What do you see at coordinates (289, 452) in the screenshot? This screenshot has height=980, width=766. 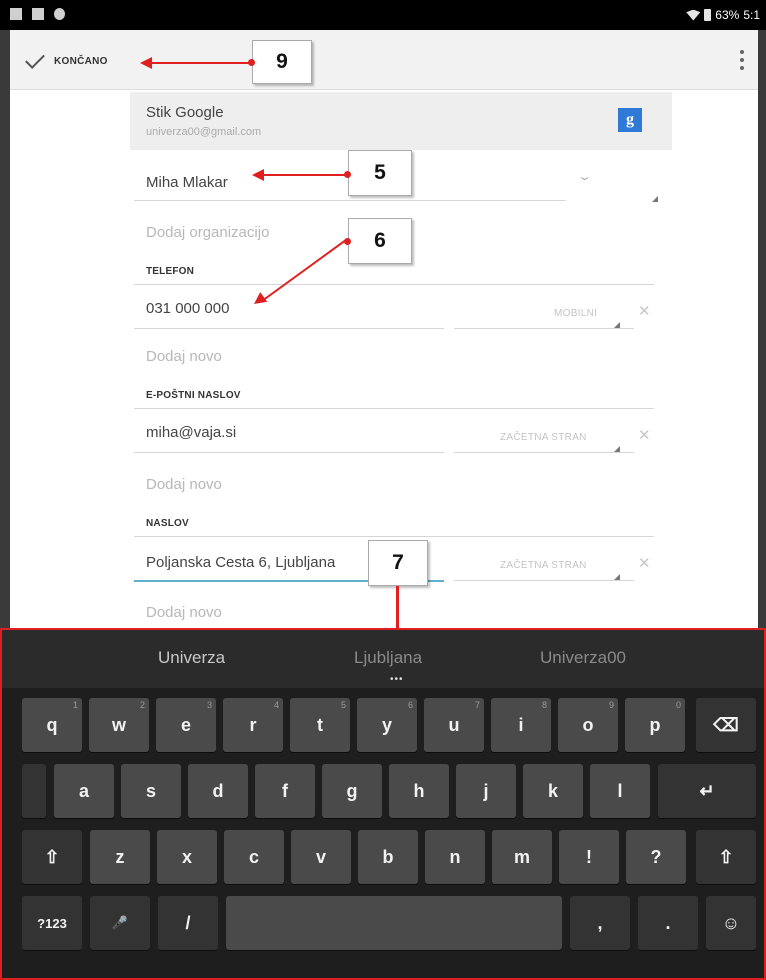 I see `email-underline` at bounding box center [289, 452].